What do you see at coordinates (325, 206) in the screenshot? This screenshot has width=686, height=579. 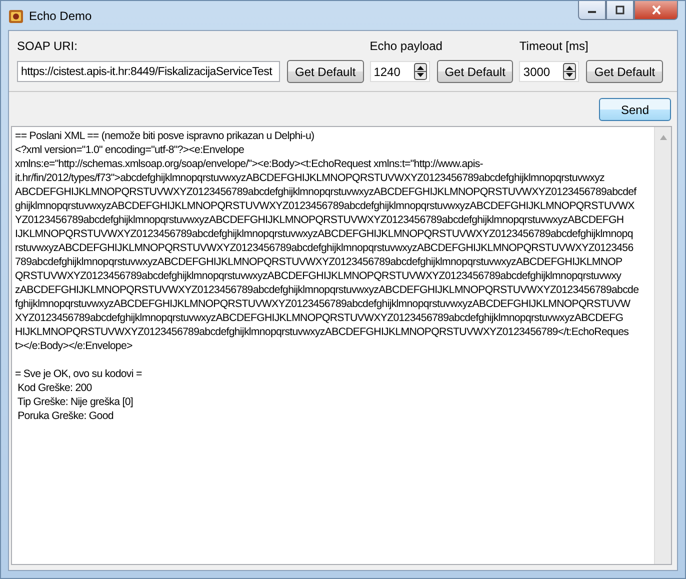 I see `memo-line: ghijklmnopqrstuvwxyzABCDEFGHIJKLMNOPQRSTUVWXYZ0123456789abcdefghijklmnopqrstuvwxyzABCDEFGHIJKLMNOPQRSTUVWX` at bounding box center [325, 206].